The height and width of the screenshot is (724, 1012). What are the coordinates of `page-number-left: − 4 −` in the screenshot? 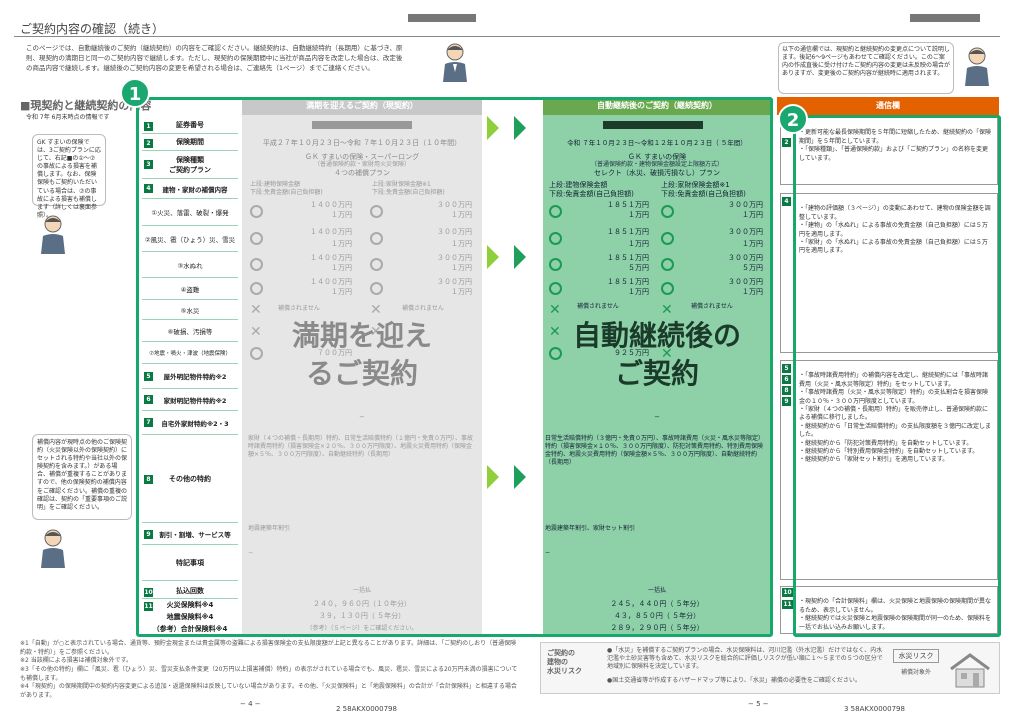 It's located at (250, 704).